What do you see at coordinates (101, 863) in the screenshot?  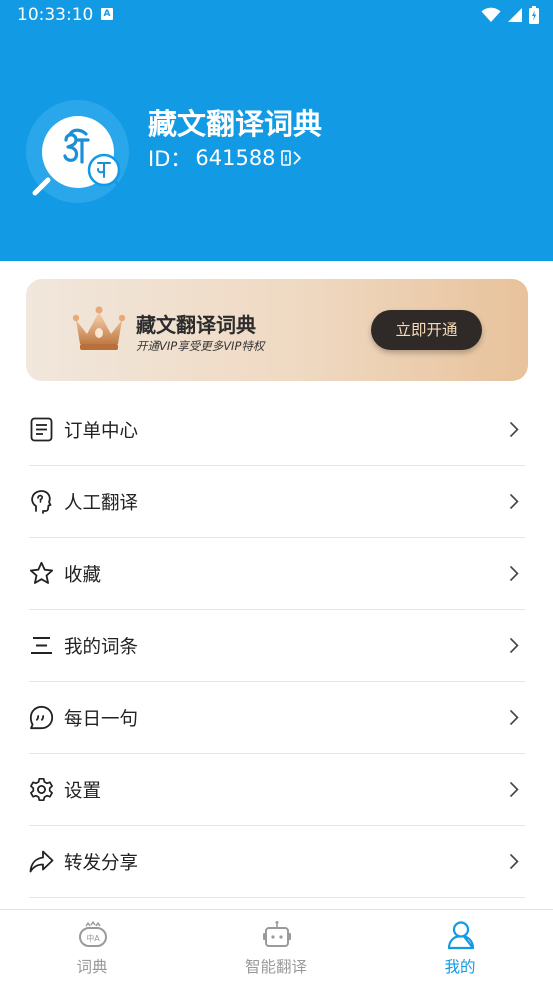 I see `menu-item-label: 转发分享` at bounding box center [101, 863].